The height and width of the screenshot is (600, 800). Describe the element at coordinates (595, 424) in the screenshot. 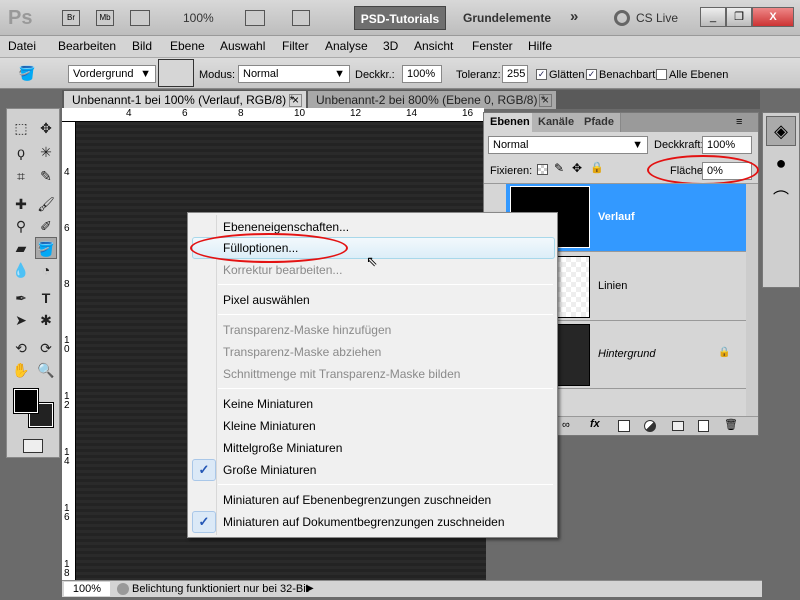

I see `fx-icon: fx` at that location.